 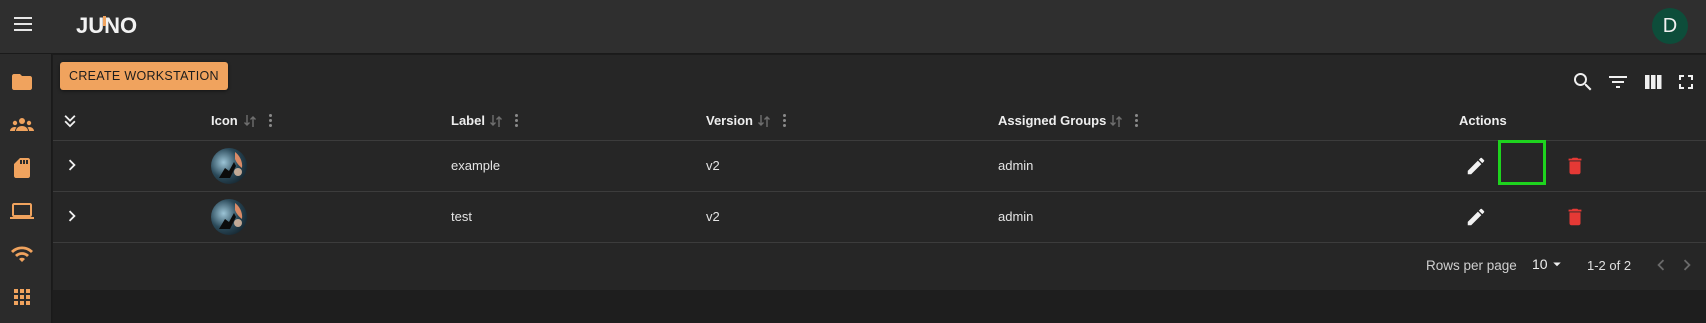 I want to click on previous-page-button, so click(x=1661, y=265).